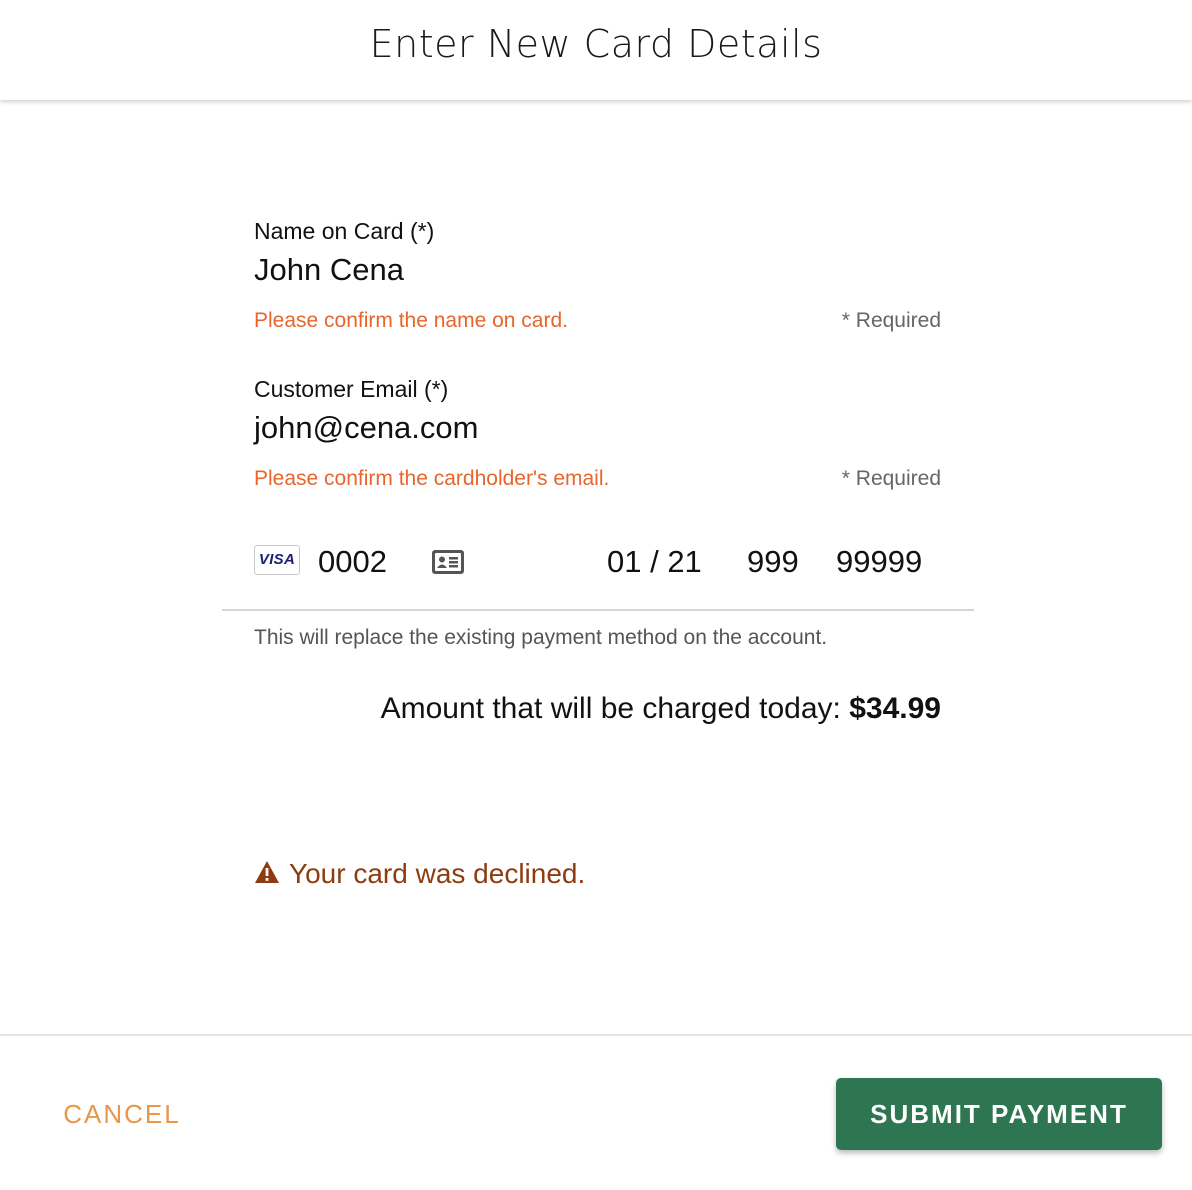  Describe the element at coordinates (773, 562) in the screenshot. I see `card-cvc-input: 999` at that location.